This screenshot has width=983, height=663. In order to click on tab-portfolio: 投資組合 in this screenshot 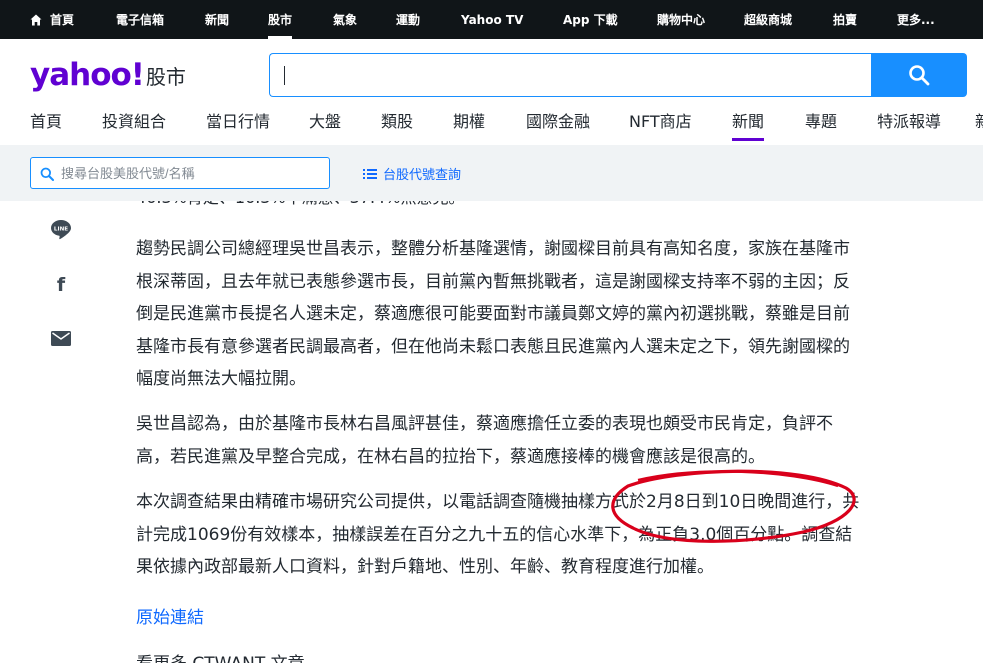, I will do `click(134, 124)`.